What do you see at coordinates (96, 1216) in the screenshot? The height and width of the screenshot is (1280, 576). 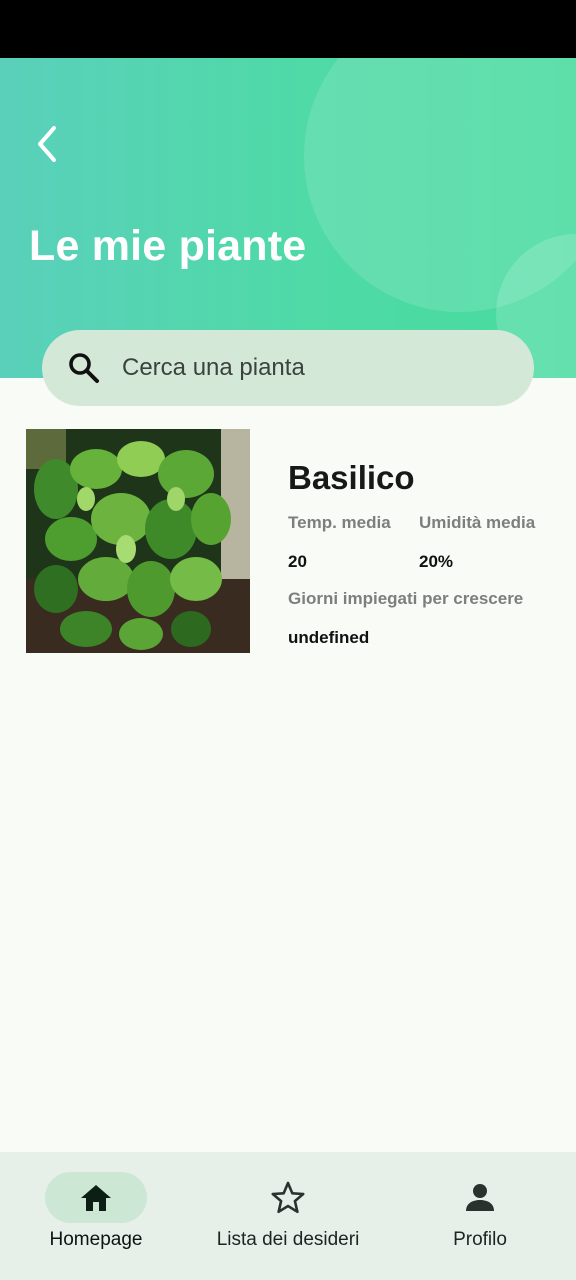 I see `nav-item-homepage: Homepage` at bounding box center [96, 1216].